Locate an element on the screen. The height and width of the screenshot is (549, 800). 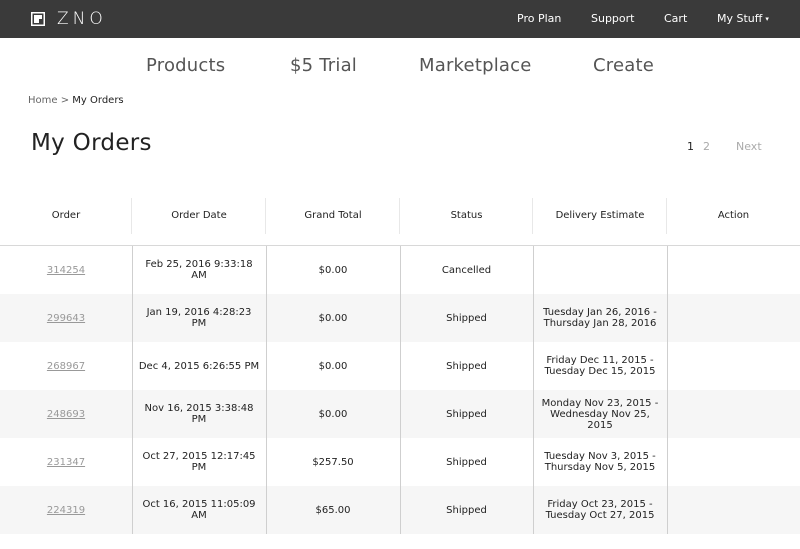
top-bar: ZNO Pro Plan Support Cart My Stuff ▾ is located at coordinates (400, 19).